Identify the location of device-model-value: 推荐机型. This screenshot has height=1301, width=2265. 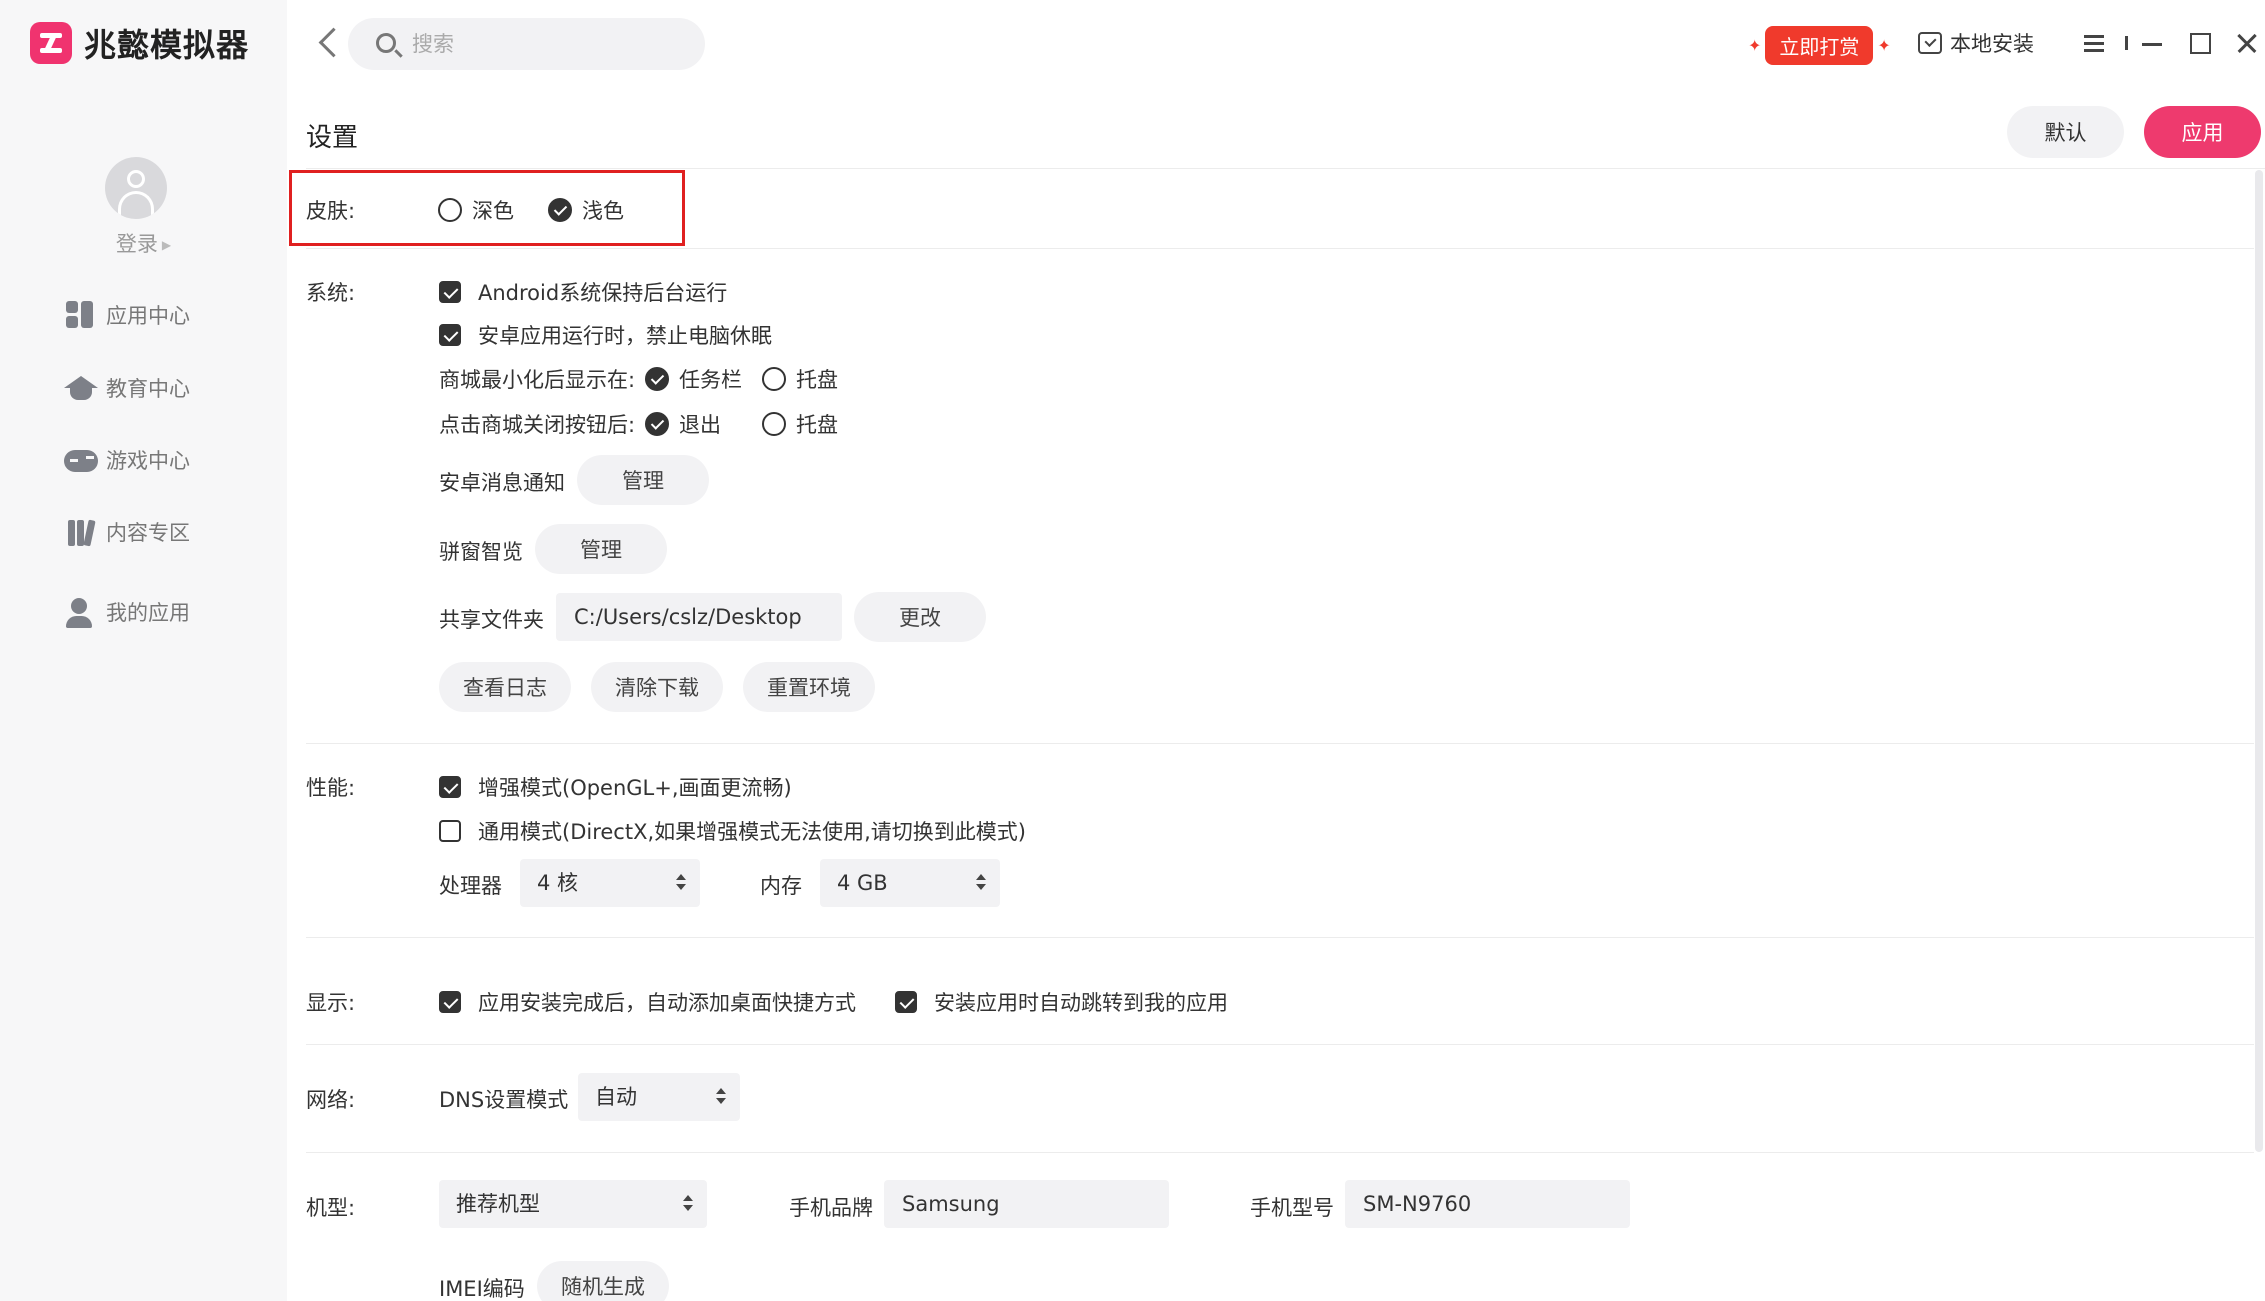
(498, 1204).